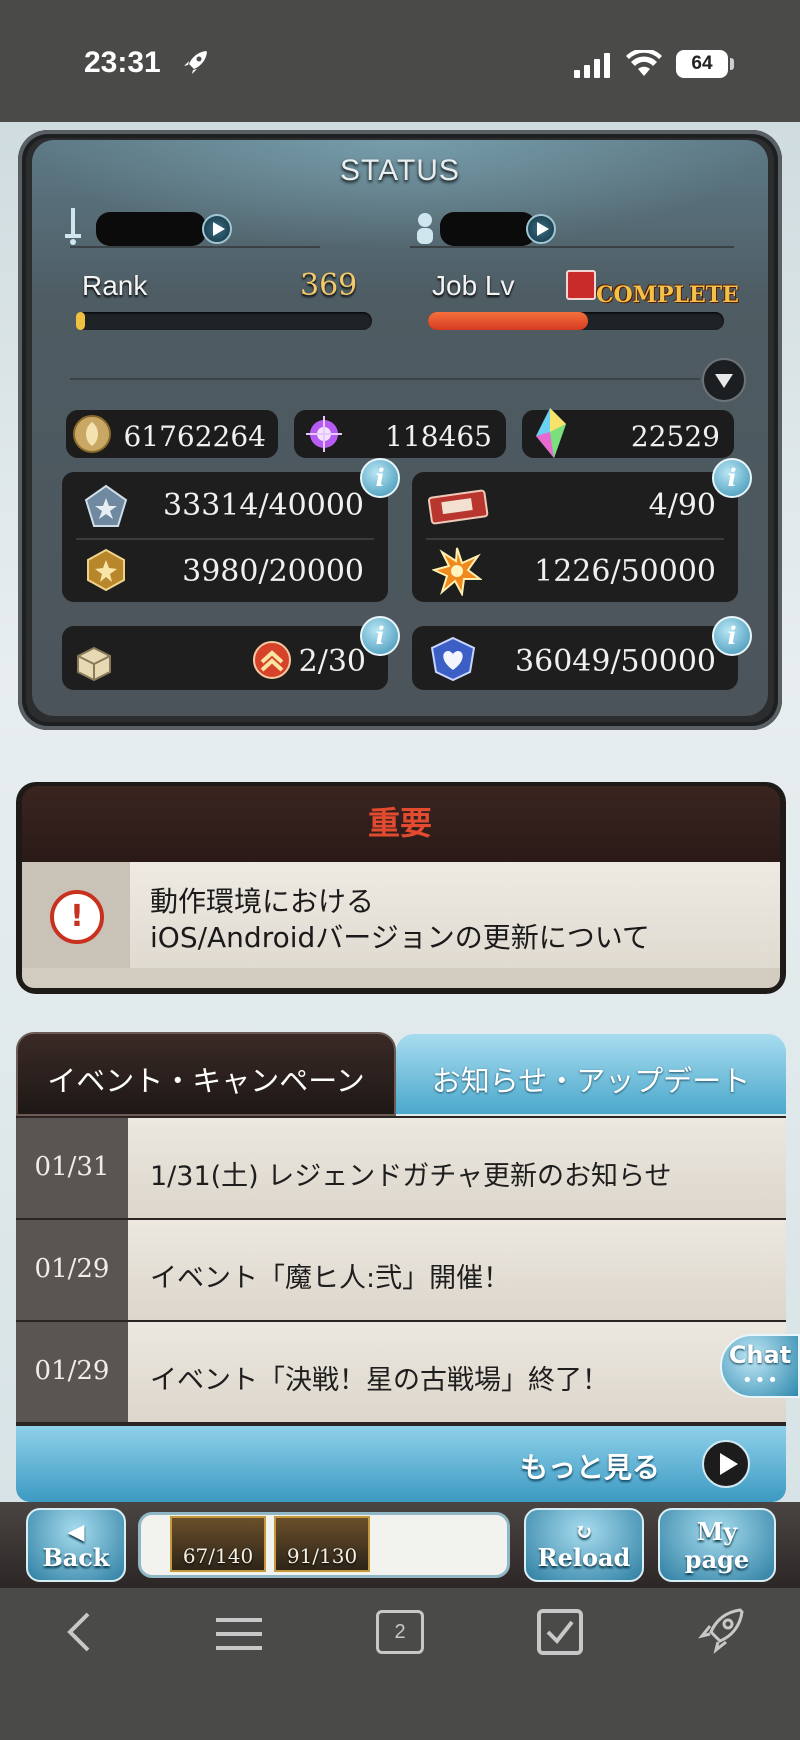 This screenshot has height=1740, width=800. What do you see at coordinates (73, 226) in the screenshot?
I see `sword-icon` at bounding box center [73, 226].